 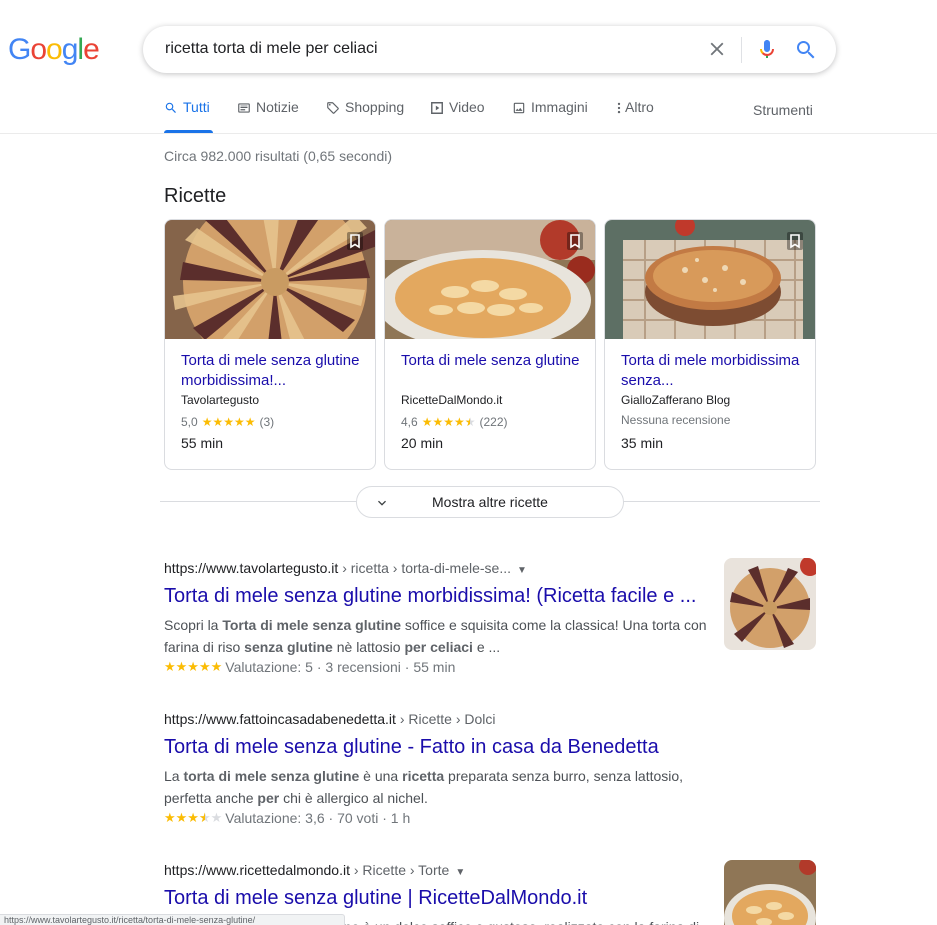 I want to click on tab-shopping: Shopping, so click(x=365, y=116).